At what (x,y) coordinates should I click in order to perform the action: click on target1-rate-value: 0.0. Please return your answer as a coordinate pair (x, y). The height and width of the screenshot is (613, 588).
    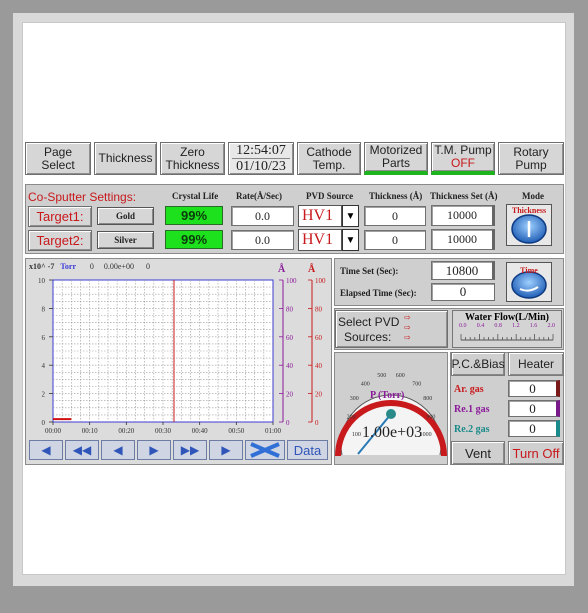
    Looking at the image, I should click on (262, 215).